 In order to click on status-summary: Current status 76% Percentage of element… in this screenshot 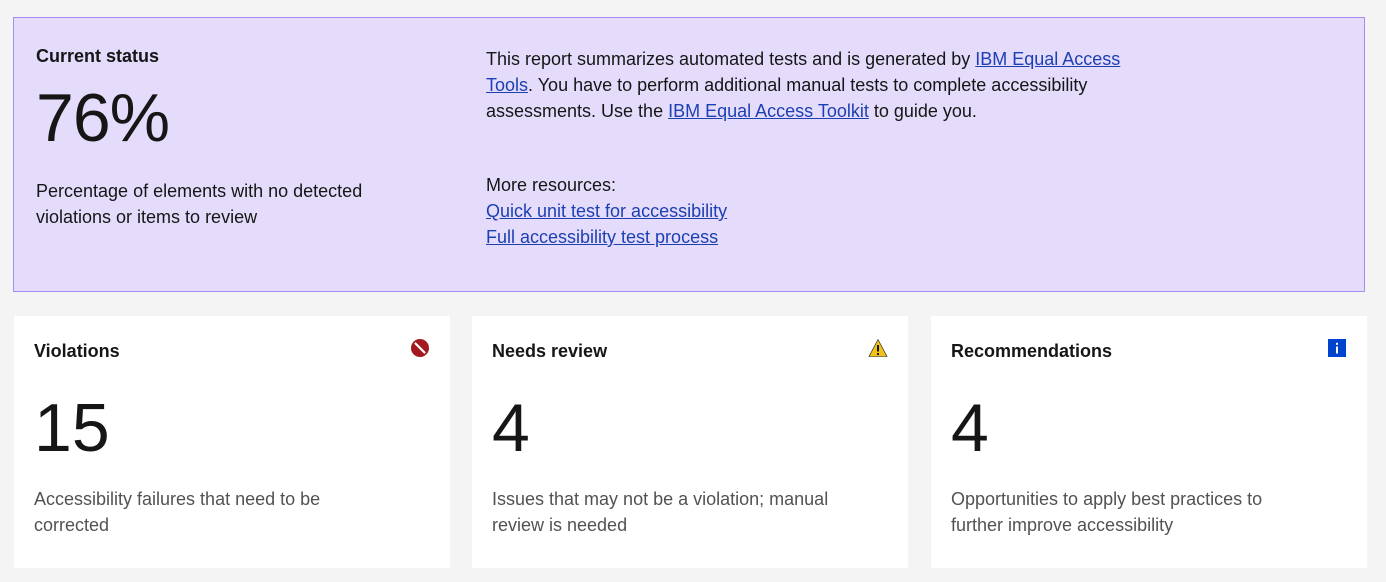, I will do `click(226, 137)`.